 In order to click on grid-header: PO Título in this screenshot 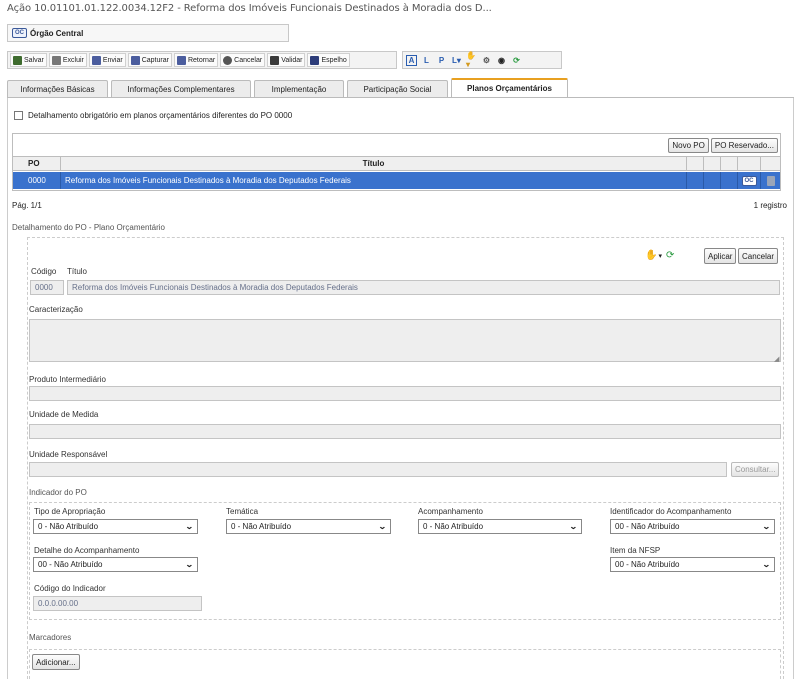, I will do `click(396, 163)`.